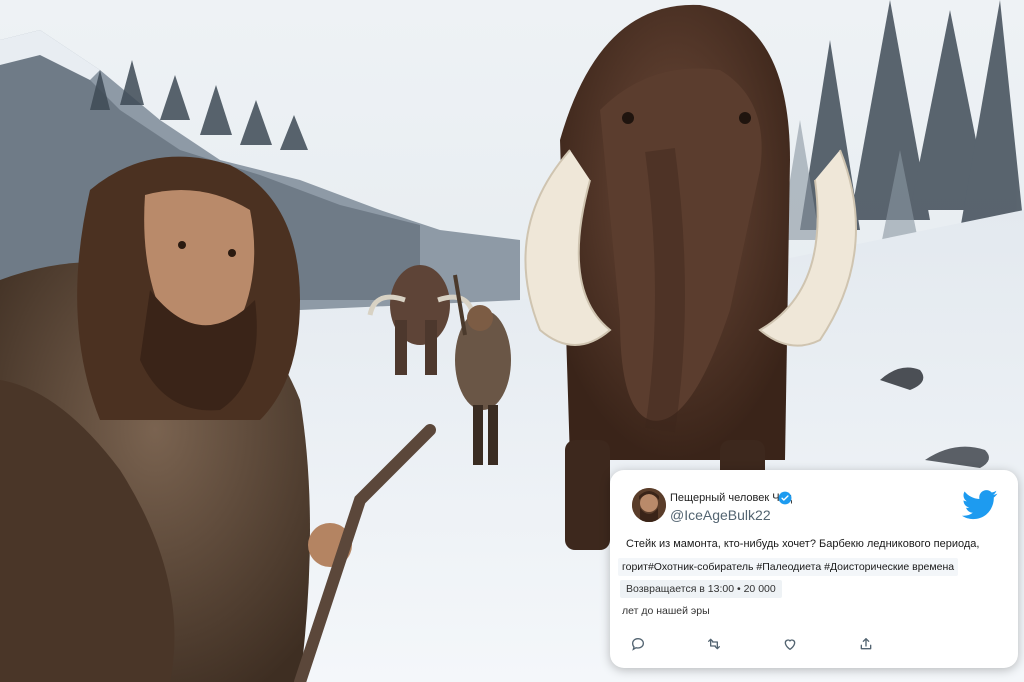 This screenshot has width=1024, height=682. I want to click on avatar-image, so click(649, 505).